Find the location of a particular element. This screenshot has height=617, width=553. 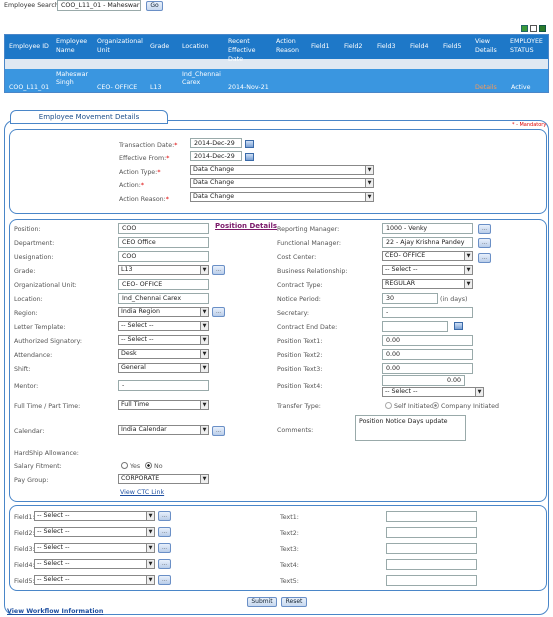

position-input: COO is located at coordinates (163, 228).